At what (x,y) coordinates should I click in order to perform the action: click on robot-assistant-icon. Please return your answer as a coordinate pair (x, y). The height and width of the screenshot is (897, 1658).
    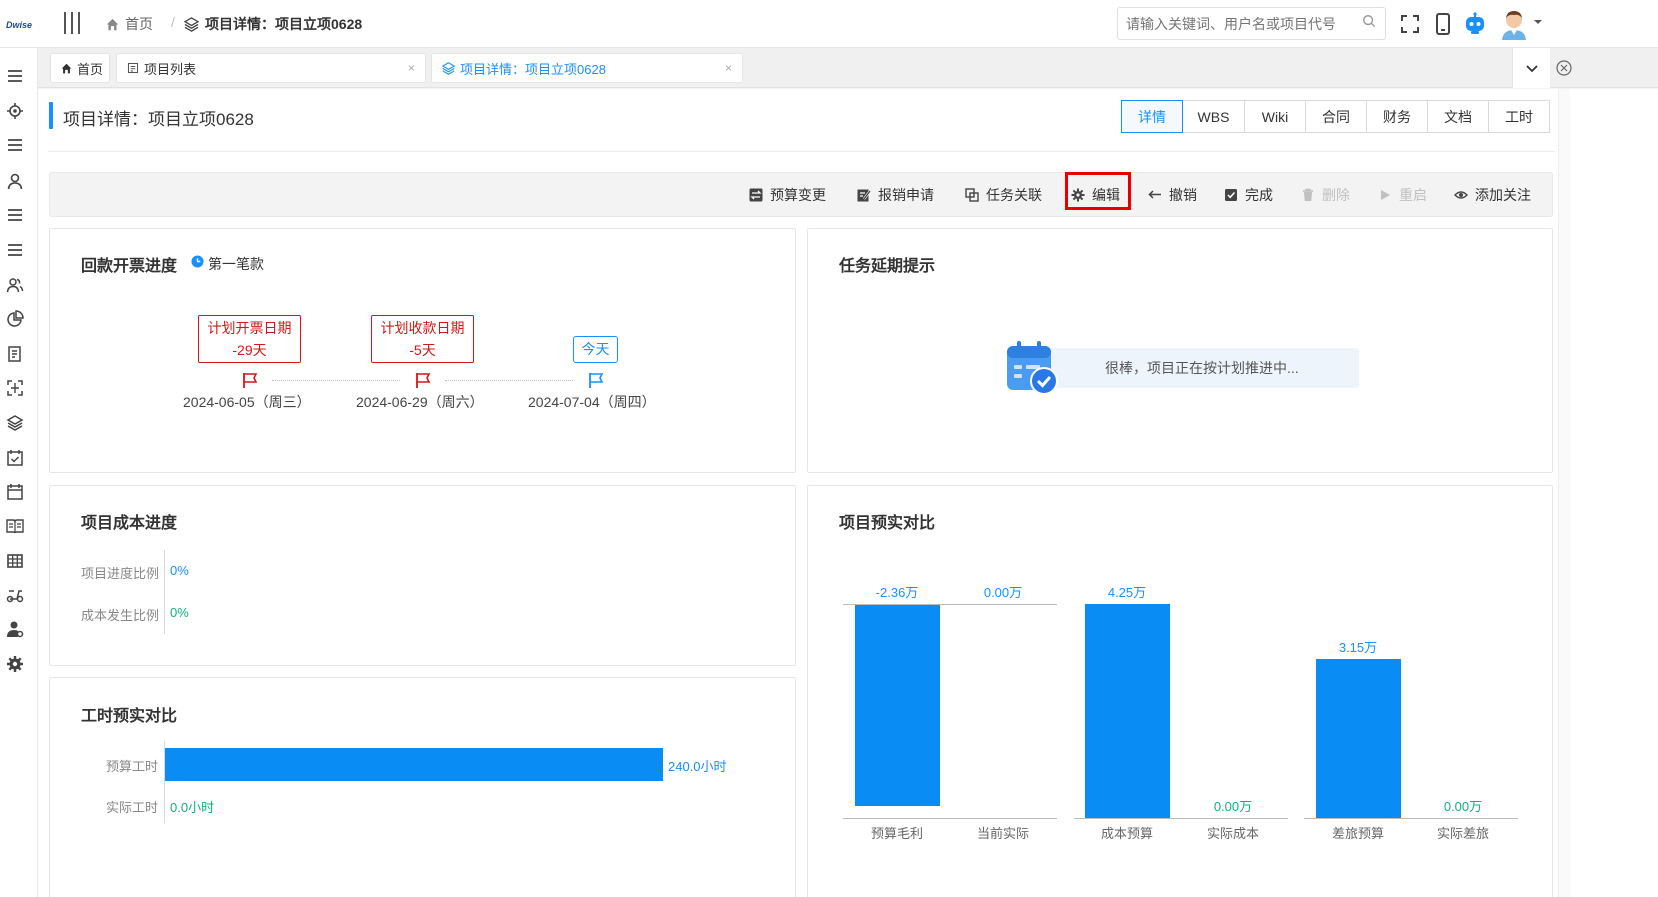
    Looking at the image, I should click on (1475, 24).